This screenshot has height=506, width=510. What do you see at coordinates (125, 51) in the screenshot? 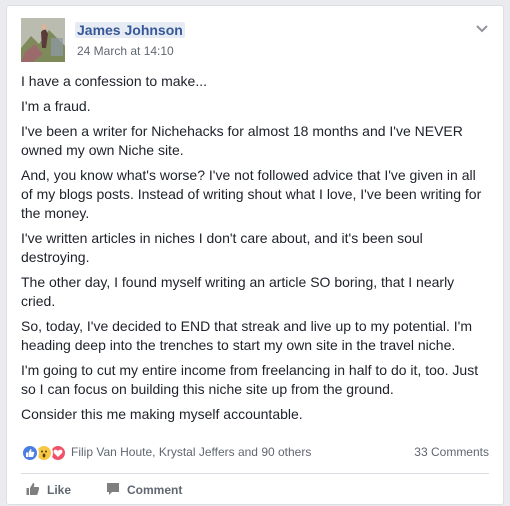
I see `post-timestamp: 24 March at 14:10` at bounding box center [125, 51].